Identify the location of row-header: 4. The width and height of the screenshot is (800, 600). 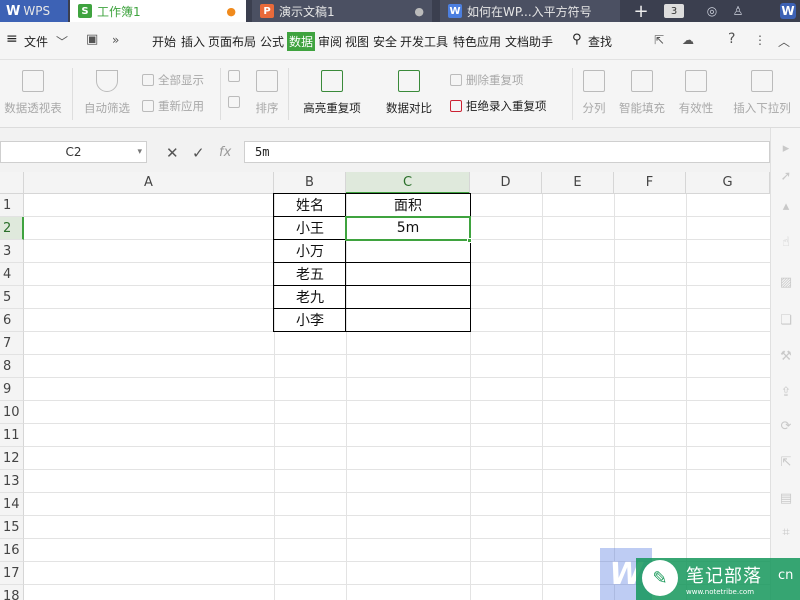
(12, 274).